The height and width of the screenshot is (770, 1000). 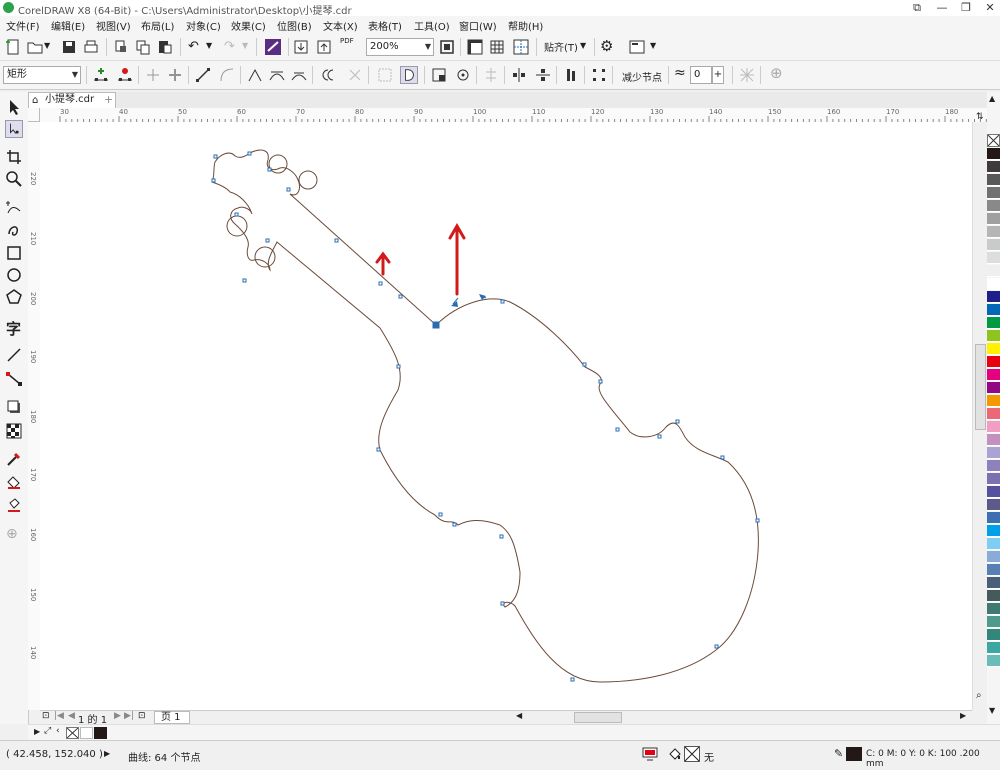 I want to click on first-page-button: |◀, so click(x=59, y=716).